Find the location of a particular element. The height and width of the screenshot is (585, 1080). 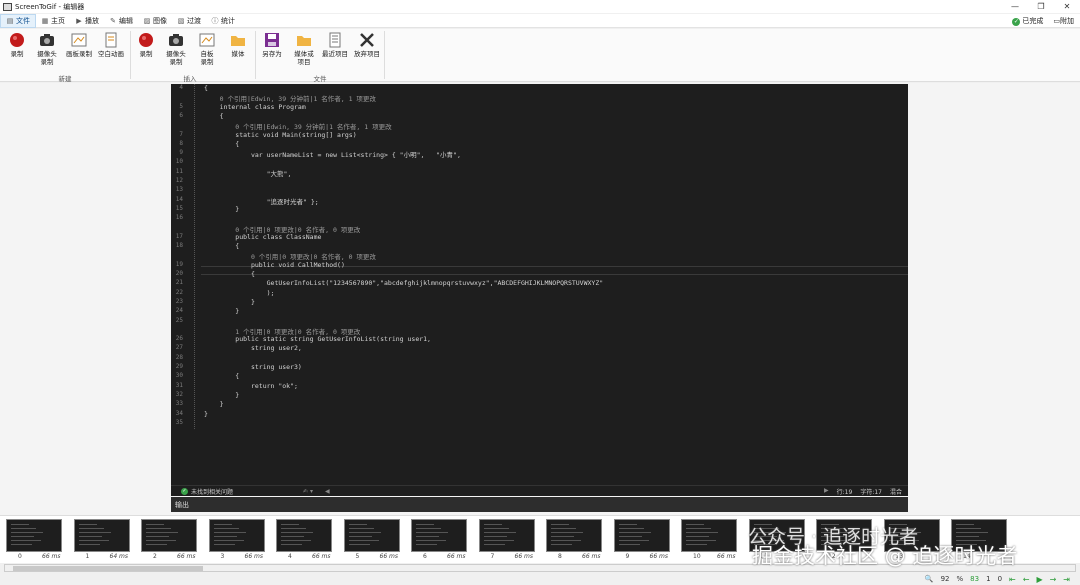

code-line: string user2, is located at coordinates (253, 348).